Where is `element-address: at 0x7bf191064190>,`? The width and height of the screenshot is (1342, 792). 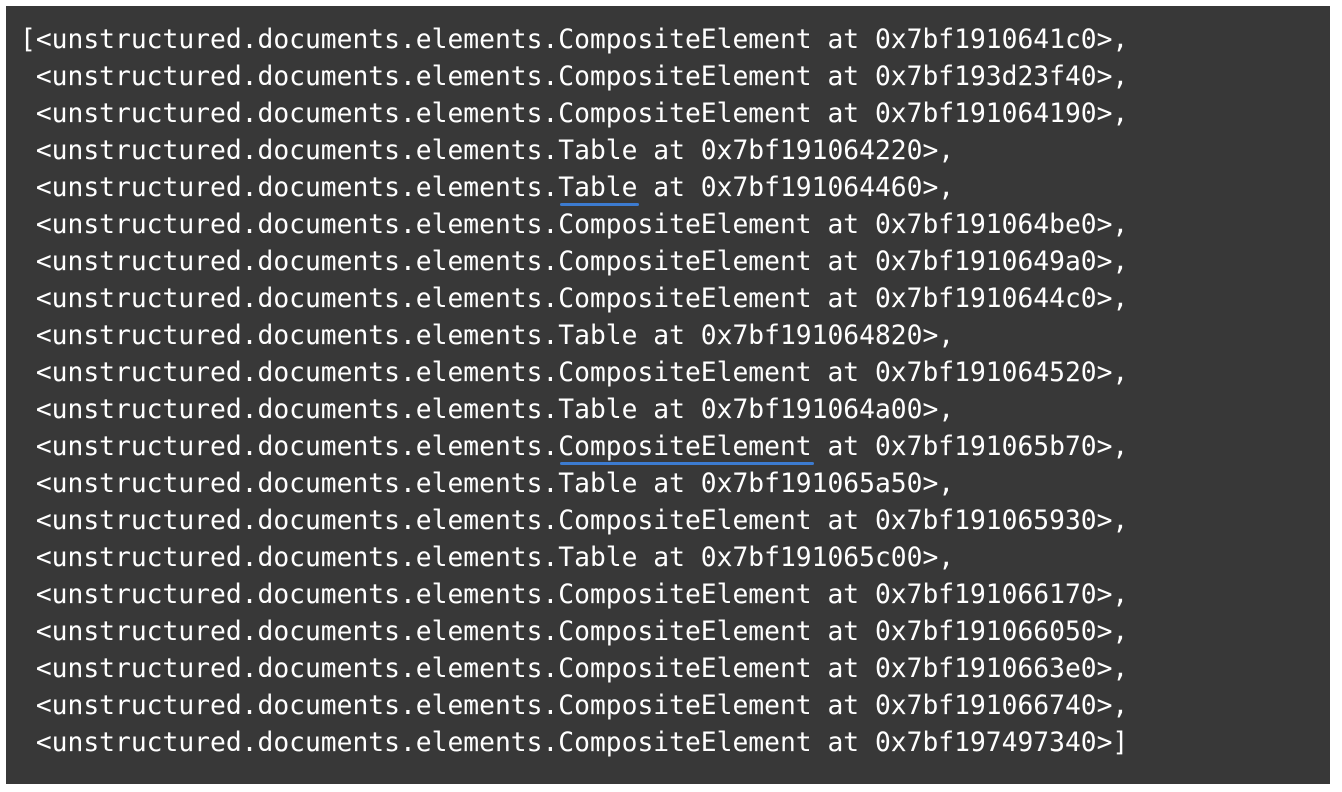
element-address: at 0x7bf191064190>, is located at coordinates (970, 114).